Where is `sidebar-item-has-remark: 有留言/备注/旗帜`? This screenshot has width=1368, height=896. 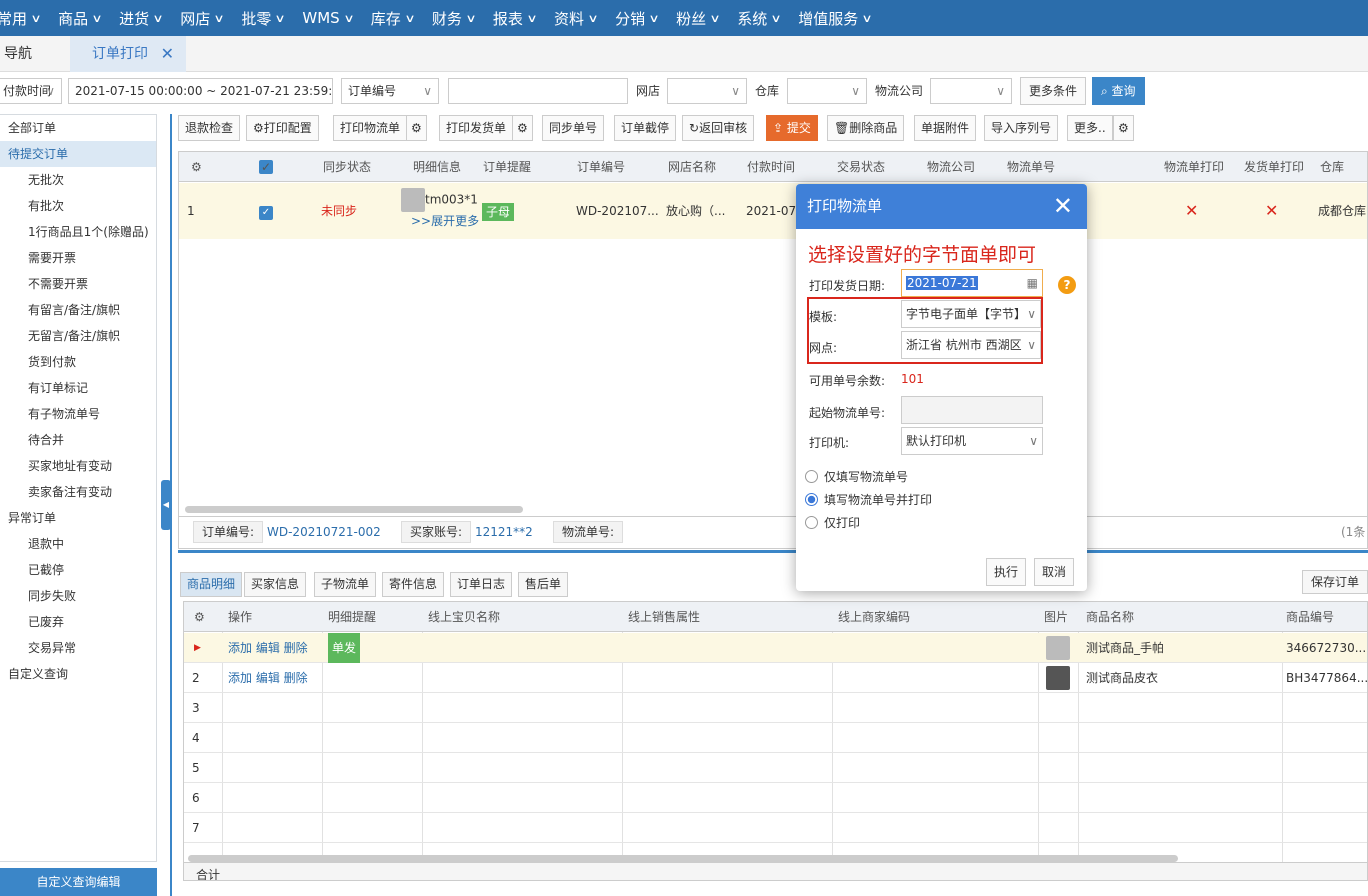 sidebar-item-has-remark: 有留言/备注/旗帜 is located at coordinates (78, 310).